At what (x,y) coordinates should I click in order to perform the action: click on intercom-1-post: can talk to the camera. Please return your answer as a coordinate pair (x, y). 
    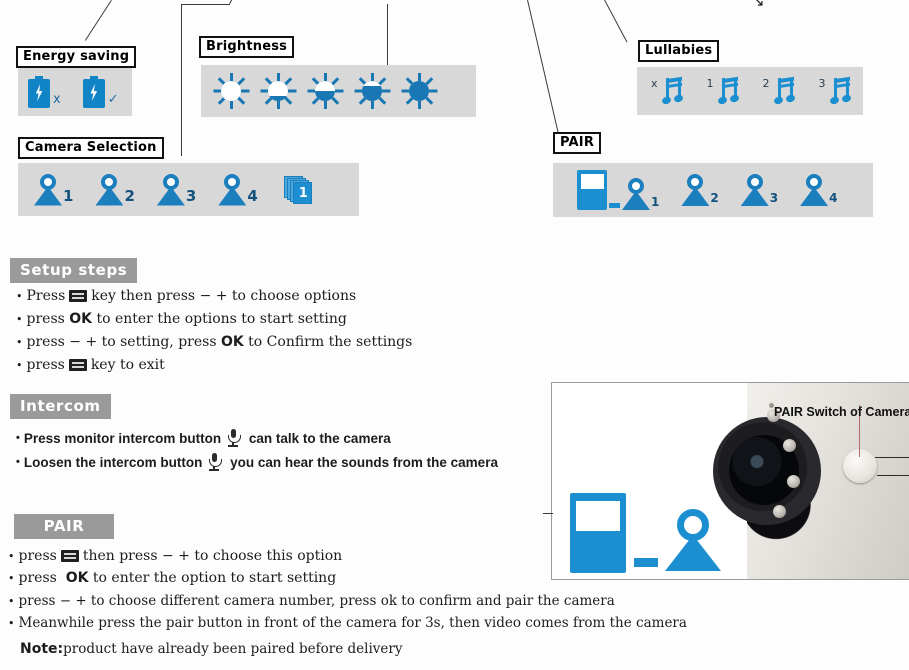
    Looking at the image, I should click on (319, 438).